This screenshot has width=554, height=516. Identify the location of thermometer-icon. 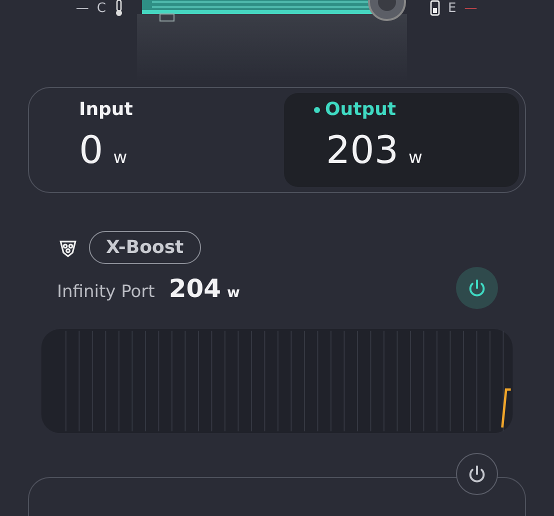
(119, 8).